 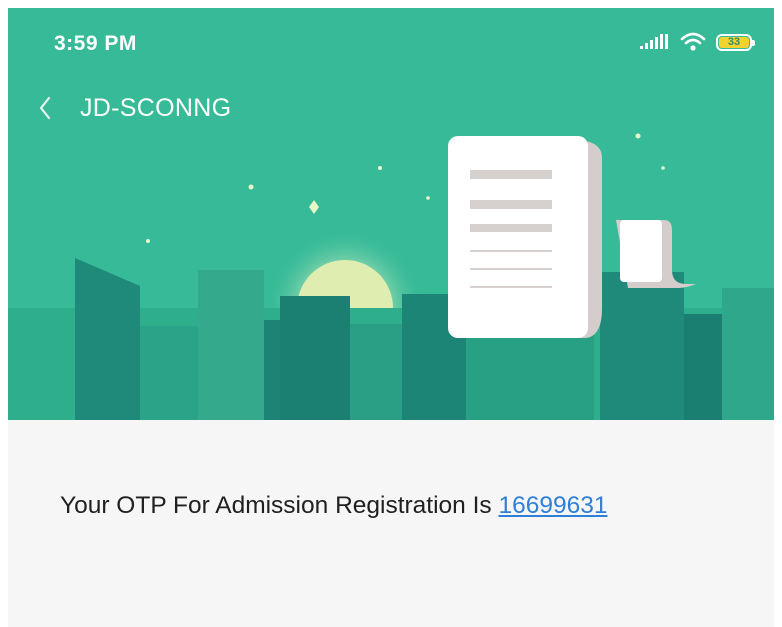 I want to click on signal-icon, so click(x=654, y=41).